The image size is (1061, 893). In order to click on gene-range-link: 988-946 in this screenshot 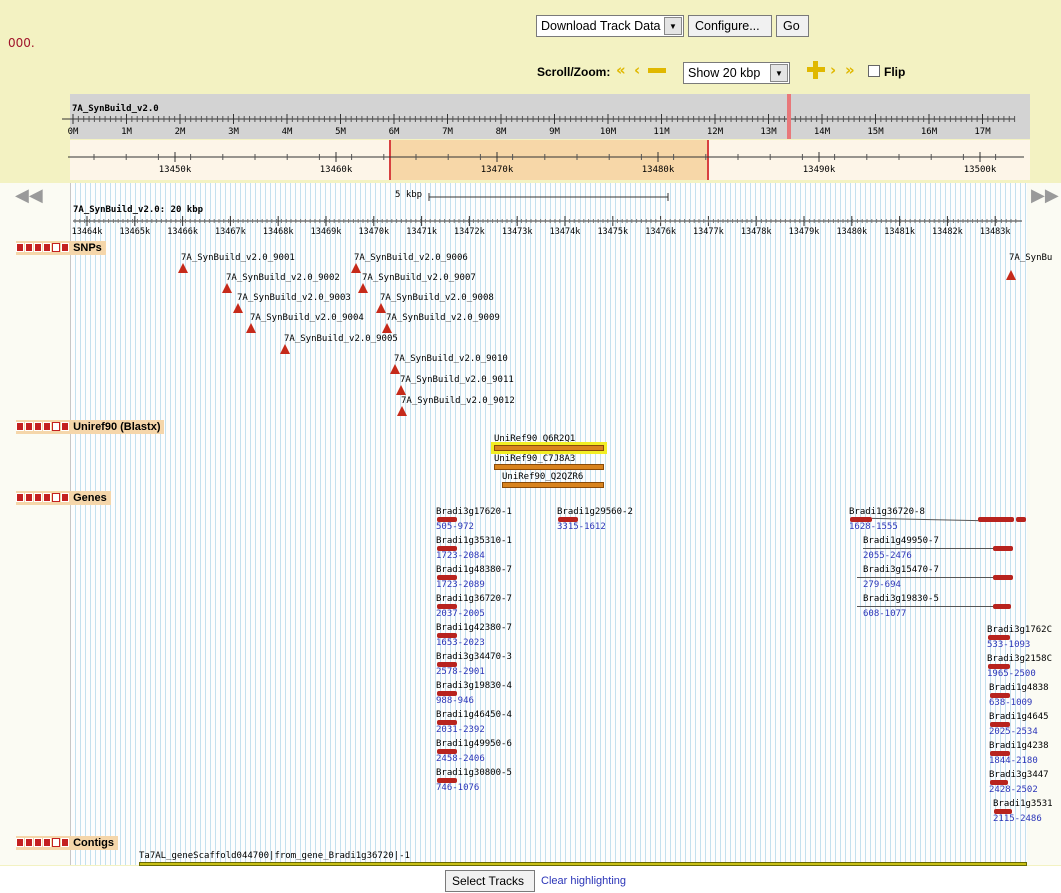, I will do `click(455, 701)`.